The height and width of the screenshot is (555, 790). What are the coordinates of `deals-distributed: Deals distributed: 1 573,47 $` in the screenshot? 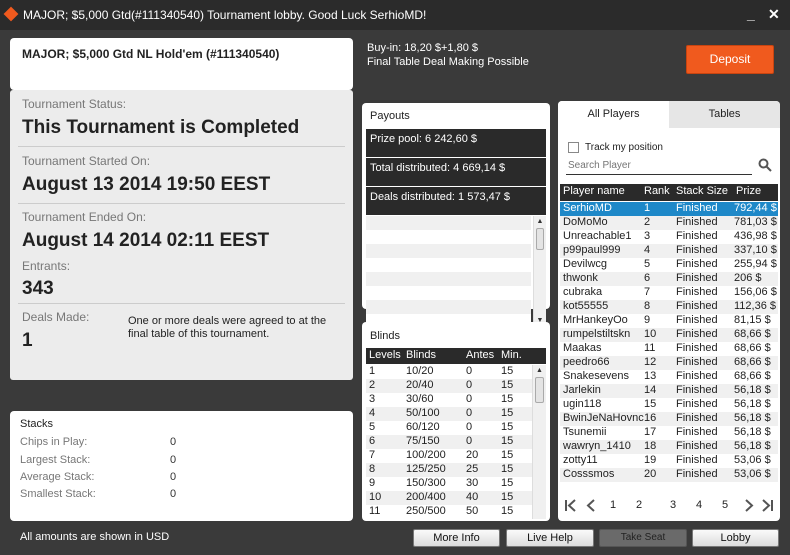 It's located at (440, 197).